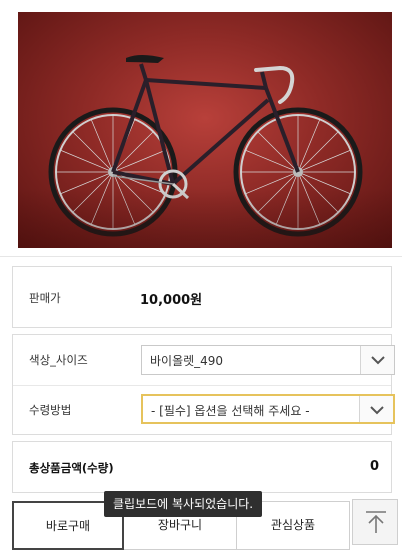  I want to click on price-label: 판매가, so click(45, 298).